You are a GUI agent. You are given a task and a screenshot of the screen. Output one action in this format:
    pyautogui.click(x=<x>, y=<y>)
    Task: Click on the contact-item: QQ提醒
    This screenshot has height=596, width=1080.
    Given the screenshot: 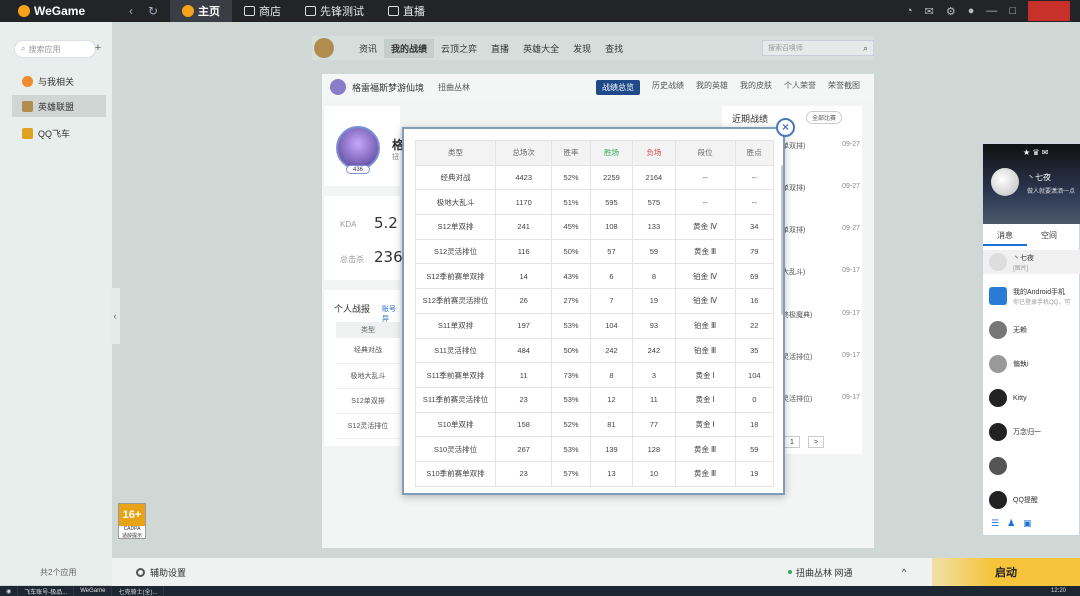 What is the action you would take?
    pyautogui.click(x=1034, y=500)
    